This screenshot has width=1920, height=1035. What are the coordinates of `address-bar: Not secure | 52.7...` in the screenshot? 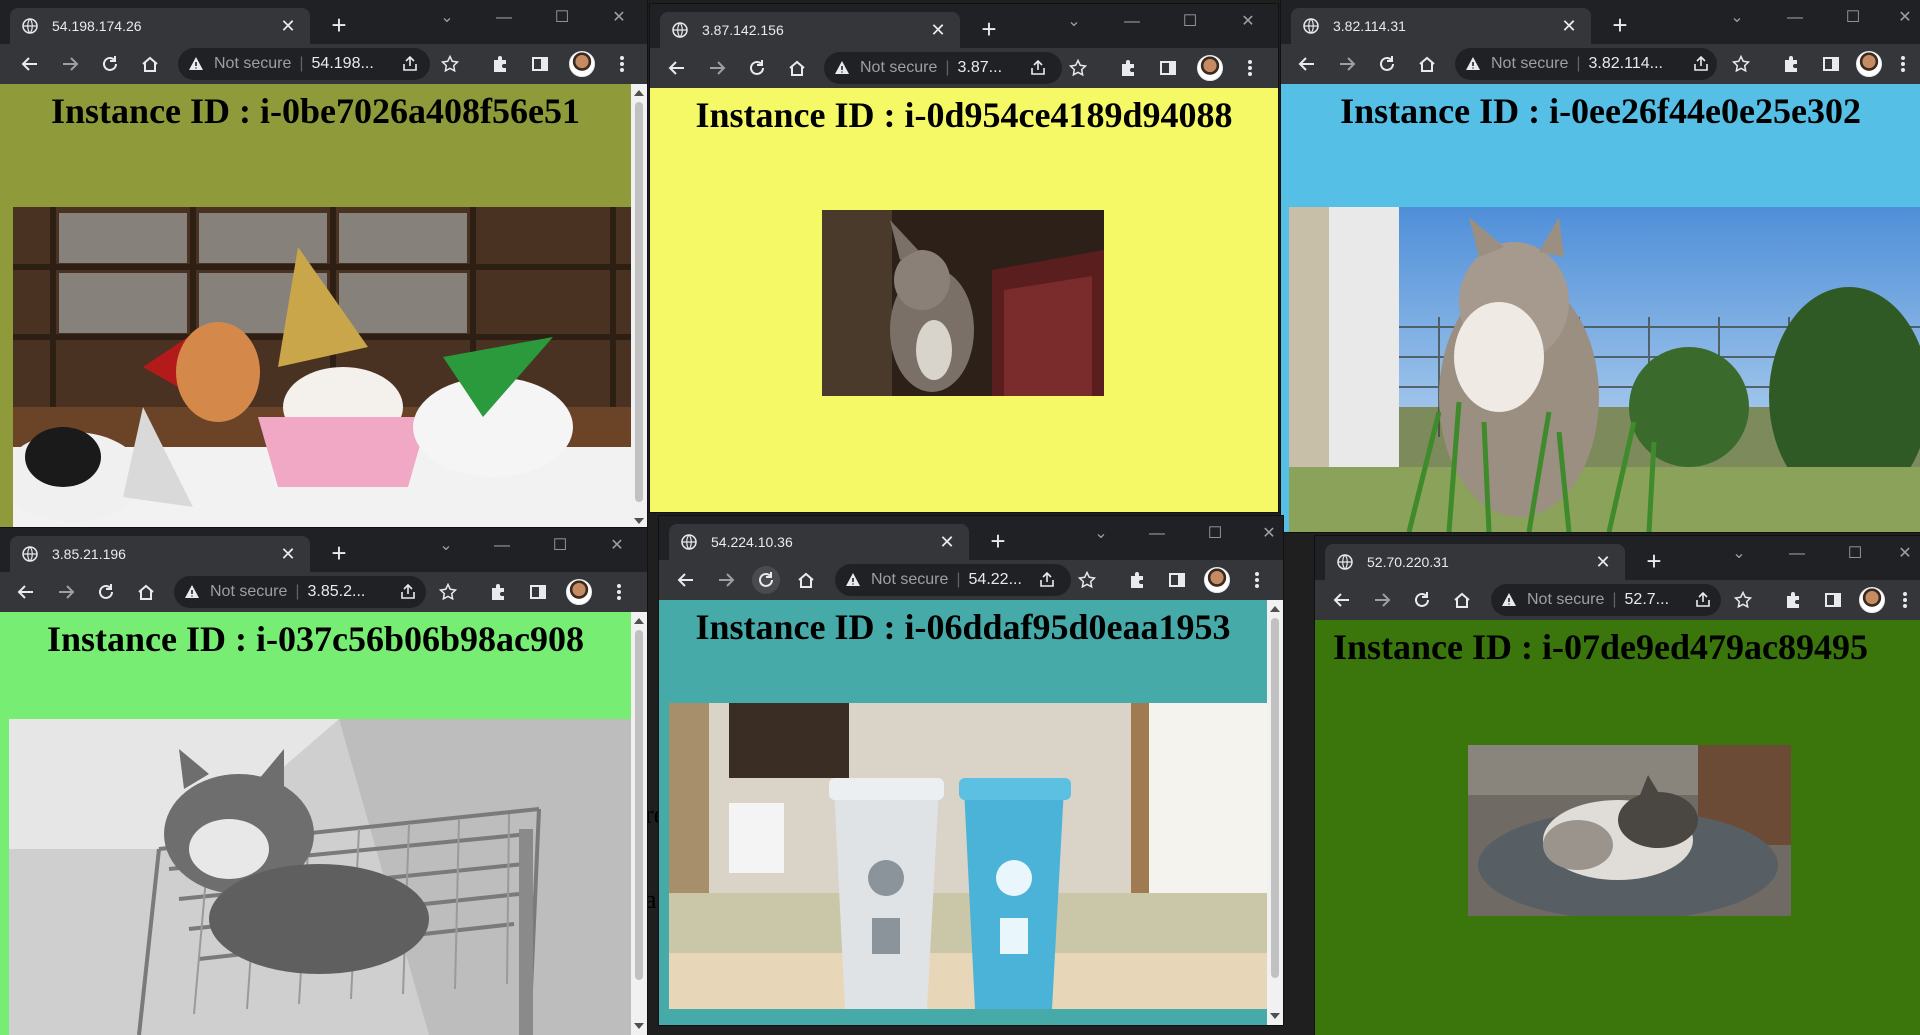 It's located at (1606, 600).